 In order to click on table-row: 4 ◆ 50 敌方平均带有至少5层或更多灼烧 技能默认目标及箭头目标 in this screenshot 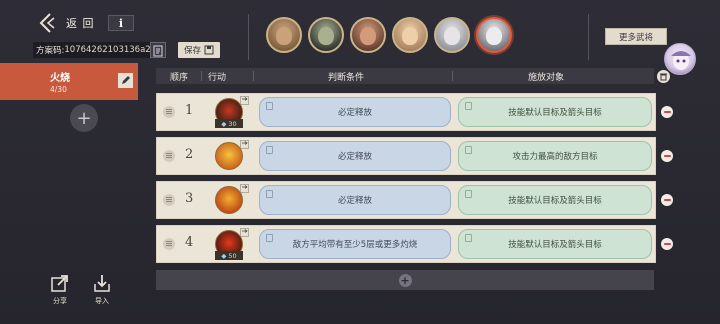, I will do `click(406, 244)`.